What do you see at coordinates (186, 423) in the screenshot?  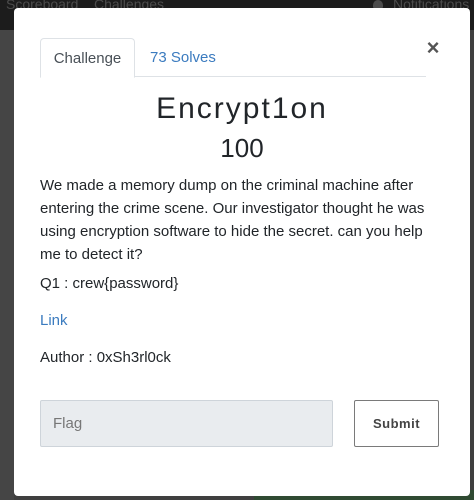 I see `flag-input` at bounding box center [186, 423].